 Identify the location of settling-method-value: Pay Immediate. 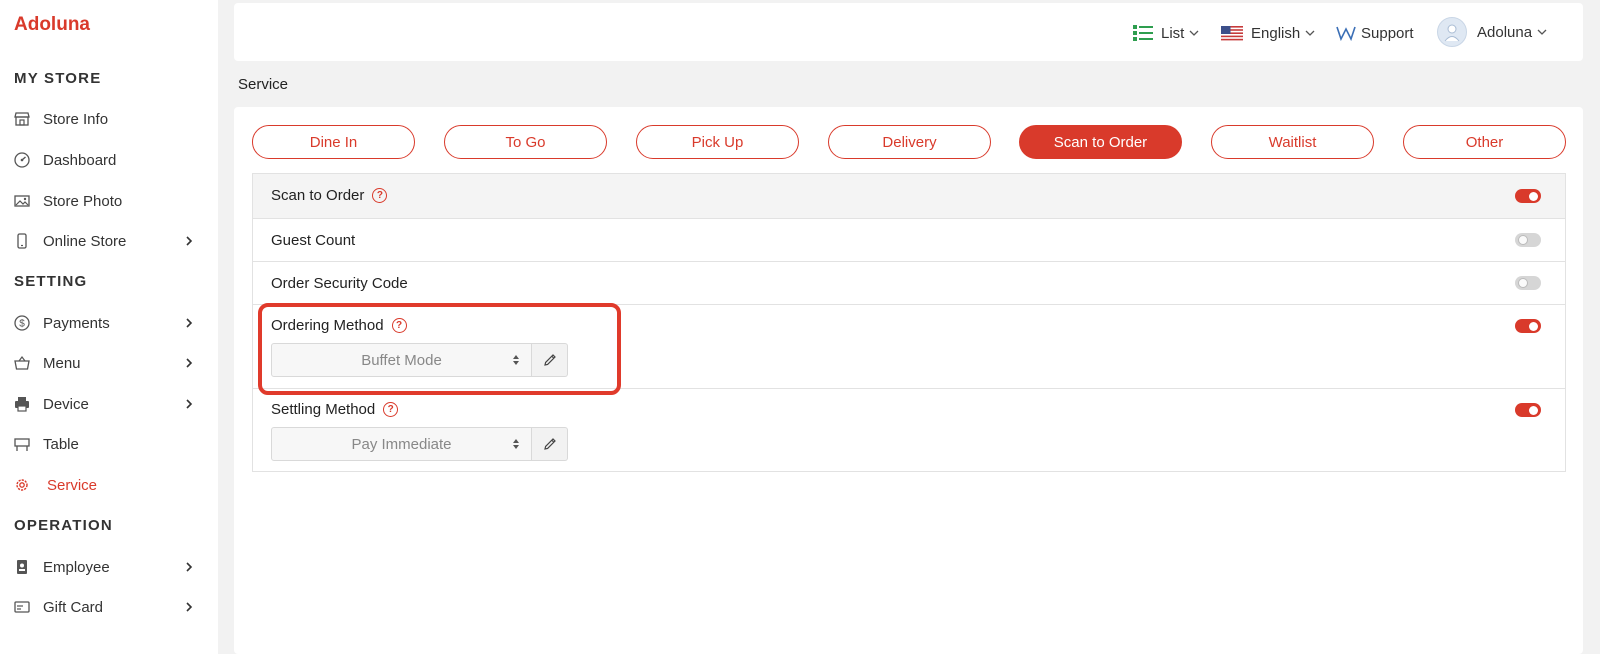
(401, 444).